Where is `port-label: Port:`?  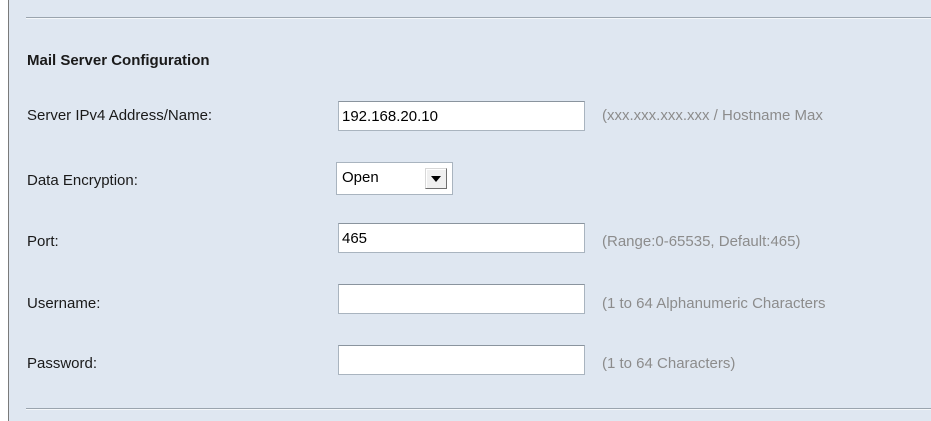 port-label: Port: is located at coordinates (43, 241).